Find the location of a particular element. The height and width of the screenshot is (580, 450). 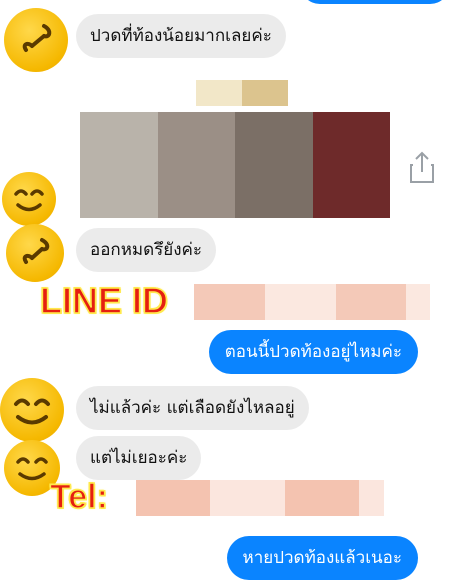

line-id-label: LINE ID is located at coordinates (104, 300).